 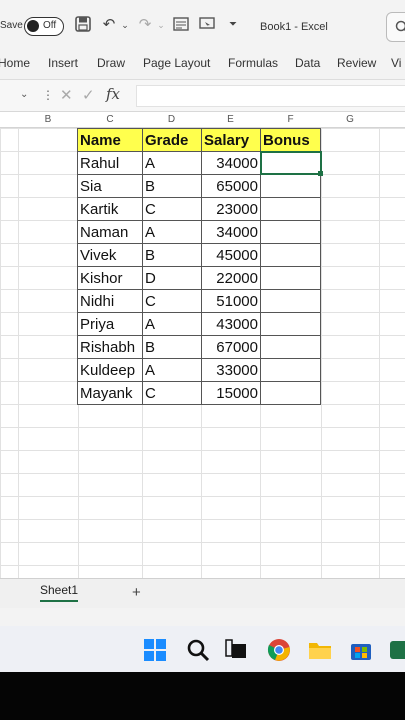 I want to click on table-row: Priya A 43000, so click(x=199, y=324).